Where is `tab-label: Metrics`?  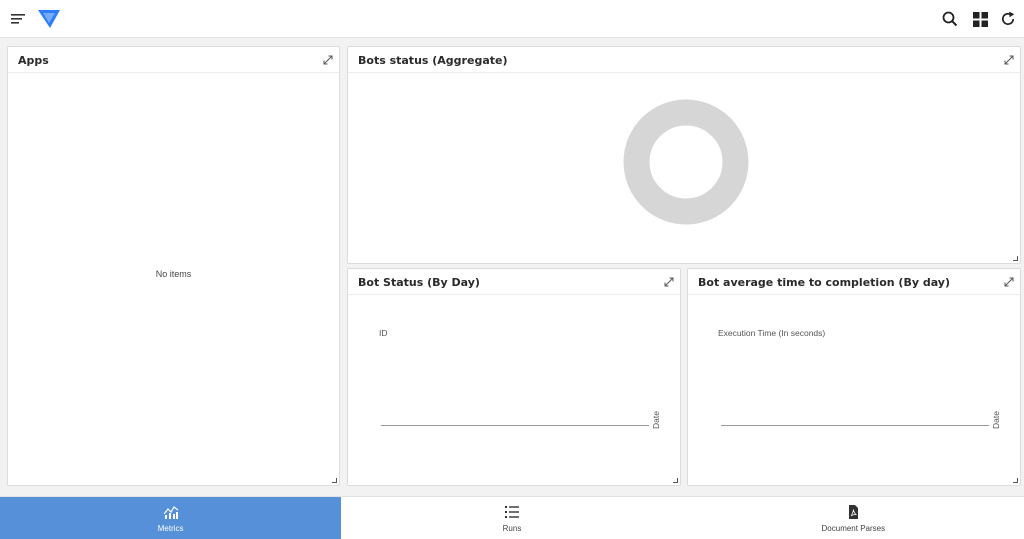 tab-label: Metrics is located at coordinates (170, 528).